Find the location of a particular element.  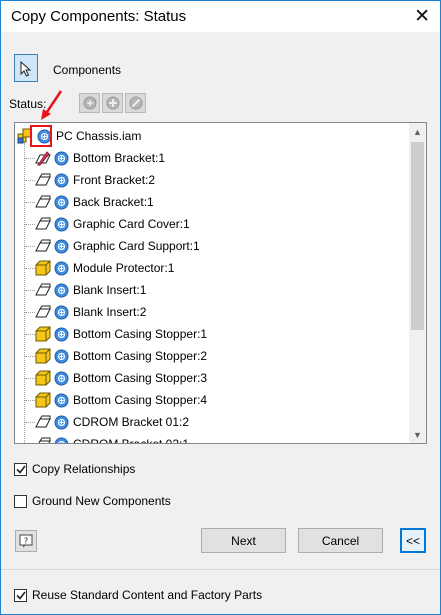

tree-item: Bottom Casing Stopper:2 is located at coordinates (121, 356).